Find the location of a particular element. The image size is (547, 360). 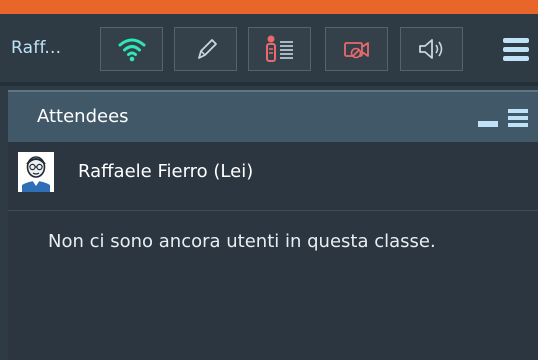

draw-button is located at coordinates (205, 49).